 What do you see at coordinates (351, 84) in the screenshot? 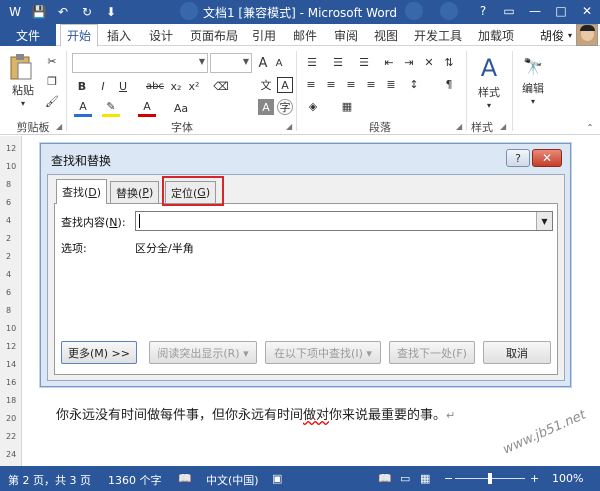
I see `align-right-icon: ≡` at bounding box center [351, 84].